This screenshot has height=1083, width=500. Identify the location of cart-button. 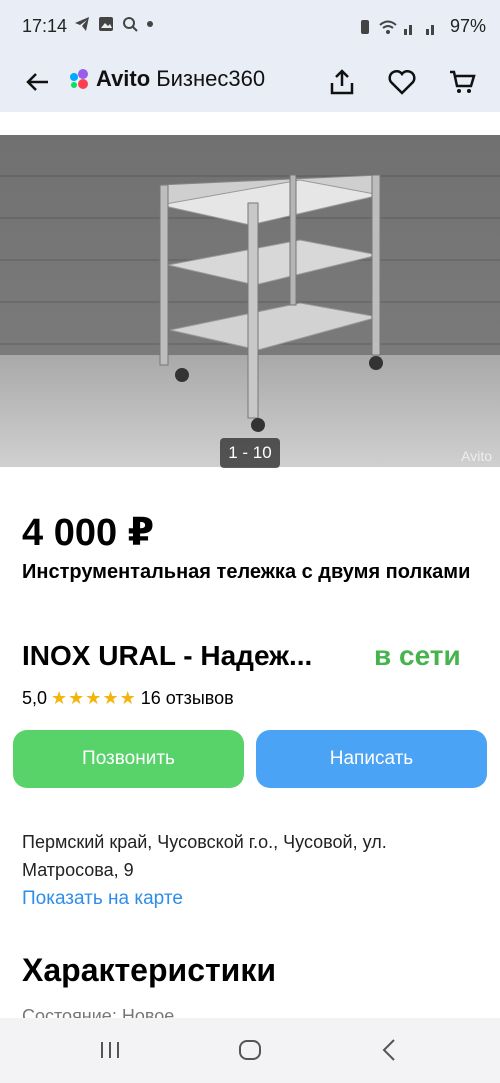
(462, 82).